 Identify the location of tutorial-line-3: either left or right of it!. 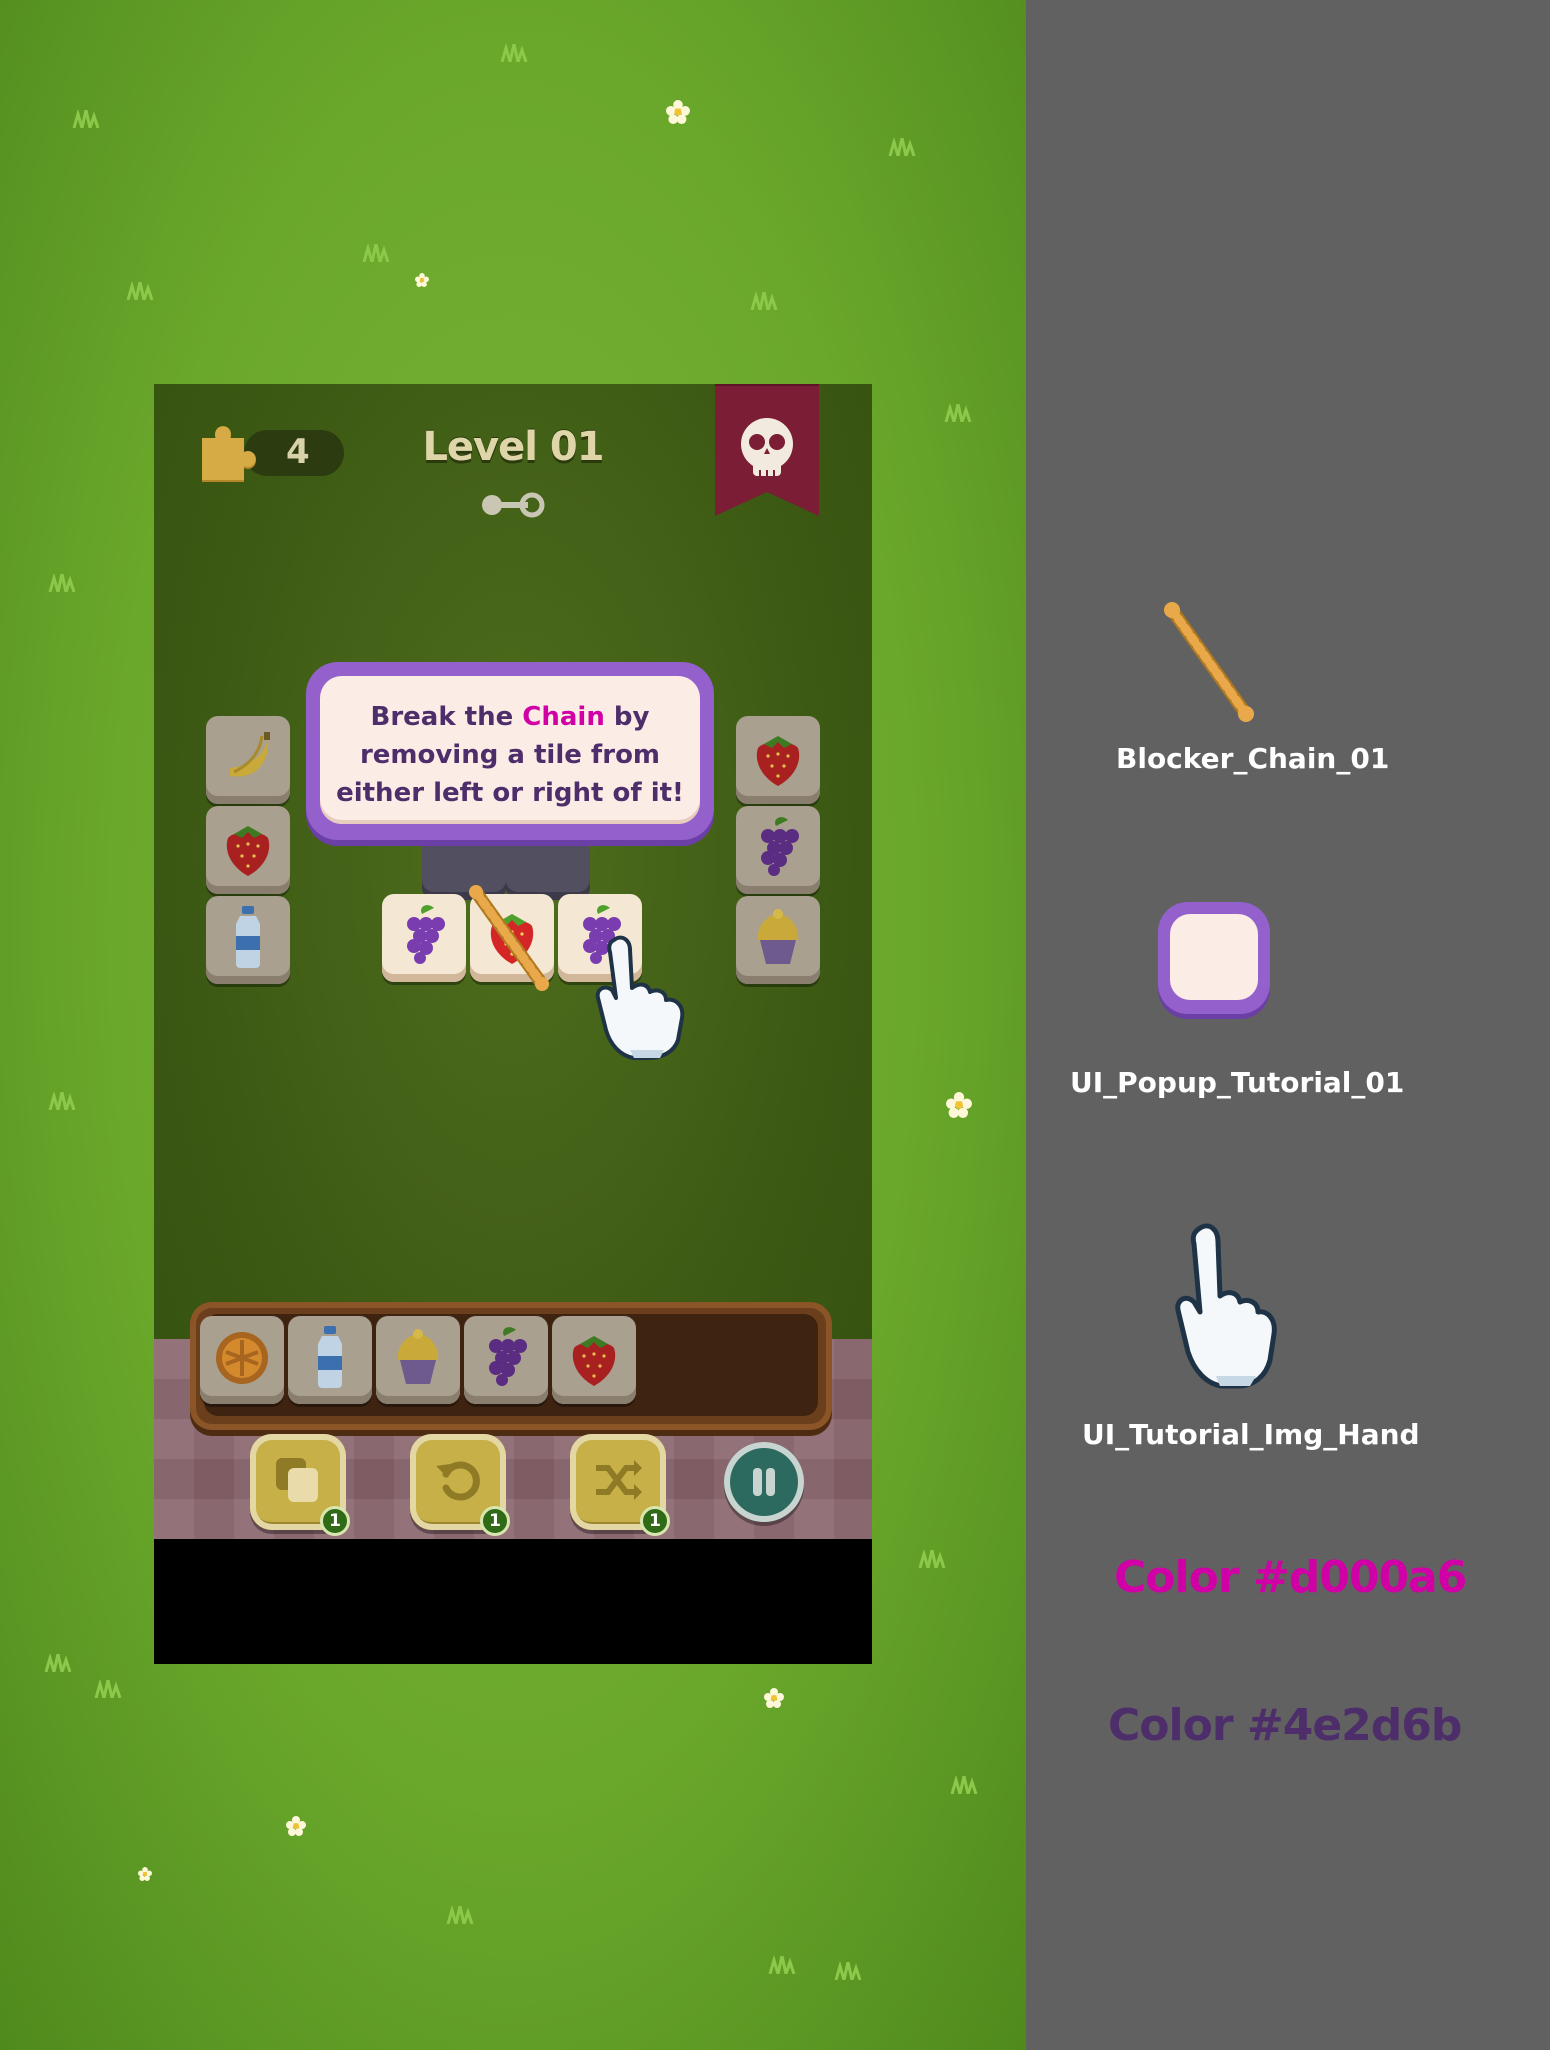
(510, 793).